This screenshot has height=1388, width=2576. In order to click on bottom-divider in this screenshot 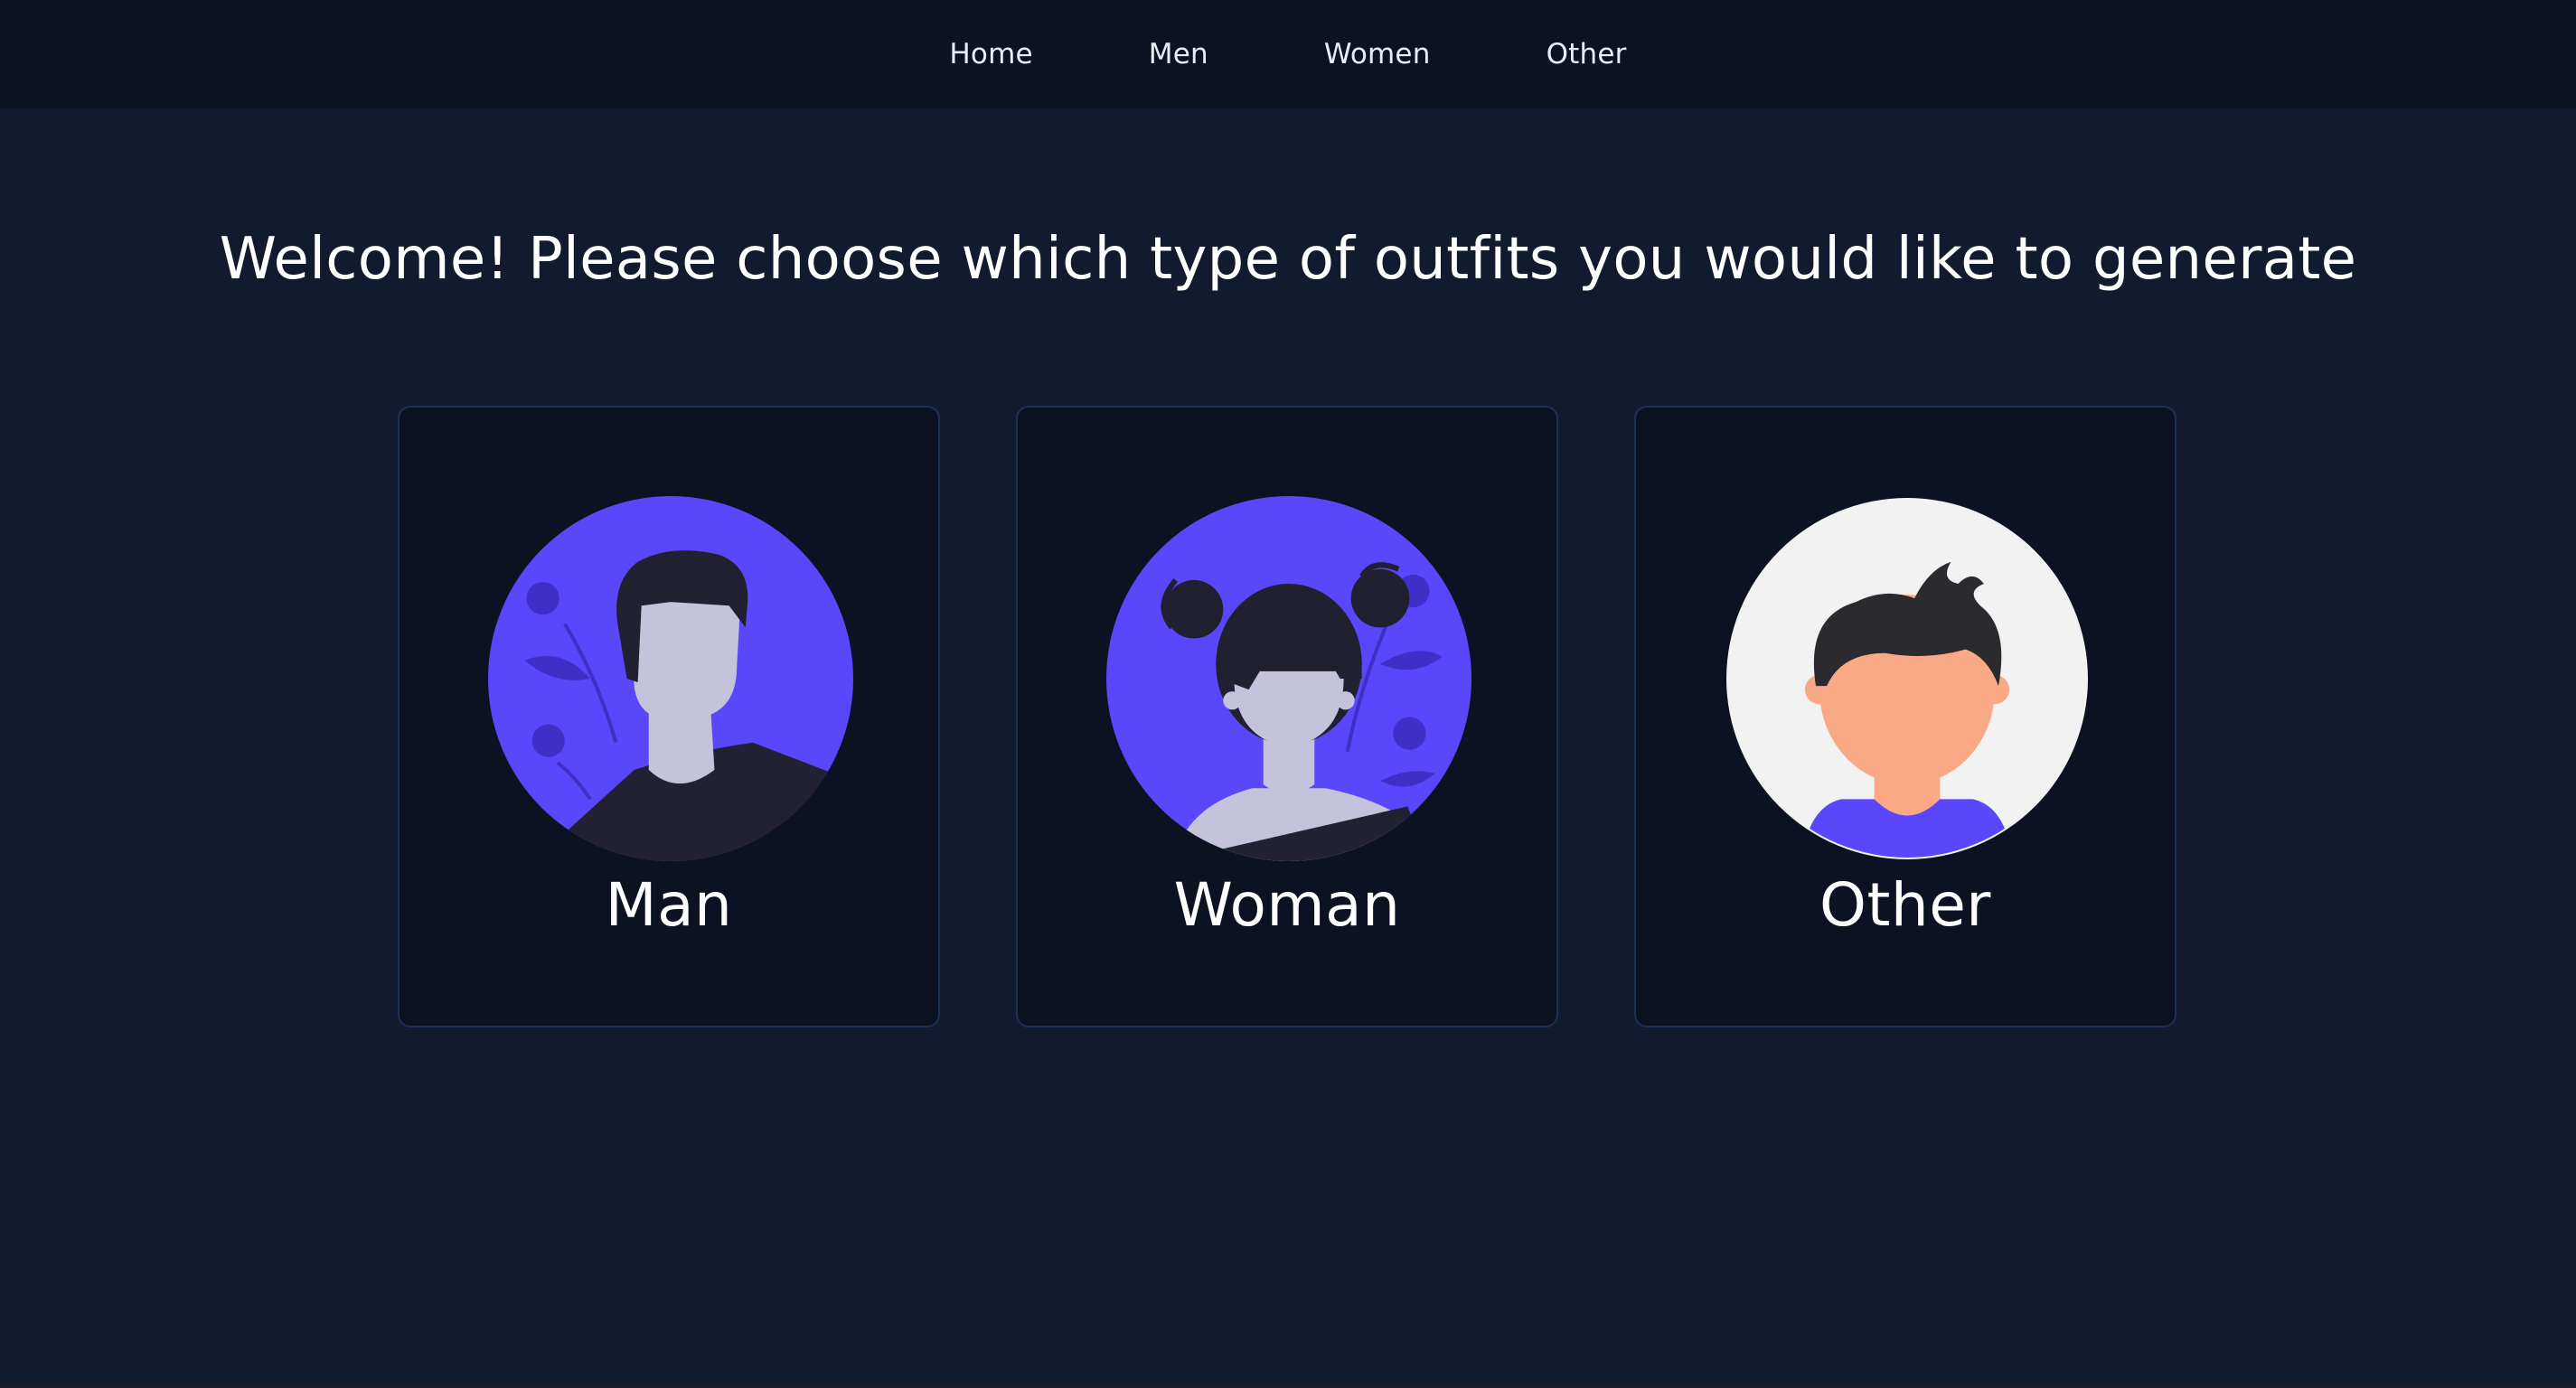, I will do `click(1288, 1386)`.